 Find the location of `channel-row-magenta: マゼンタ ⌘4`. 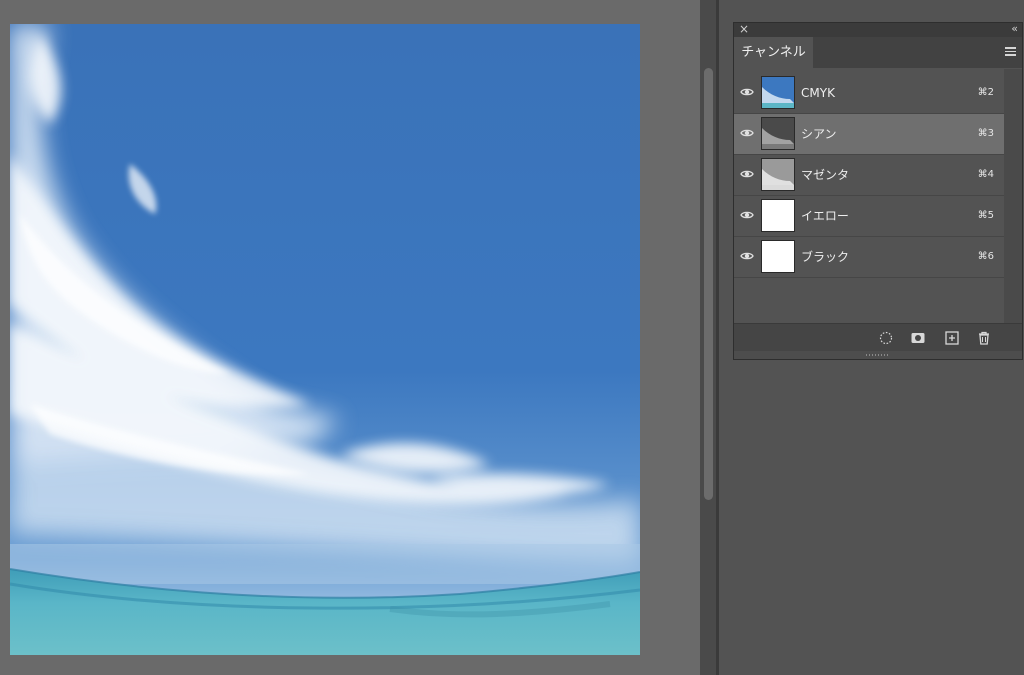

channel-row-magenta: マゼンタ ⌘4 is located at coordinates (869, 175).